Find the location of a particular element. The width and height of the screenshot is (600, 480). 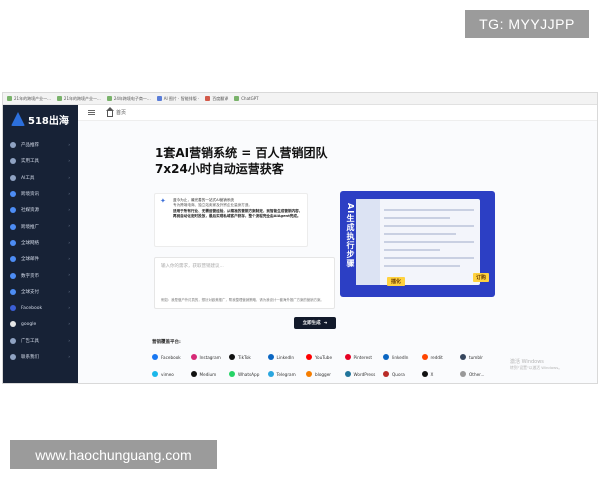

channel-chip: YouTube is located at coordinates (325, 357).